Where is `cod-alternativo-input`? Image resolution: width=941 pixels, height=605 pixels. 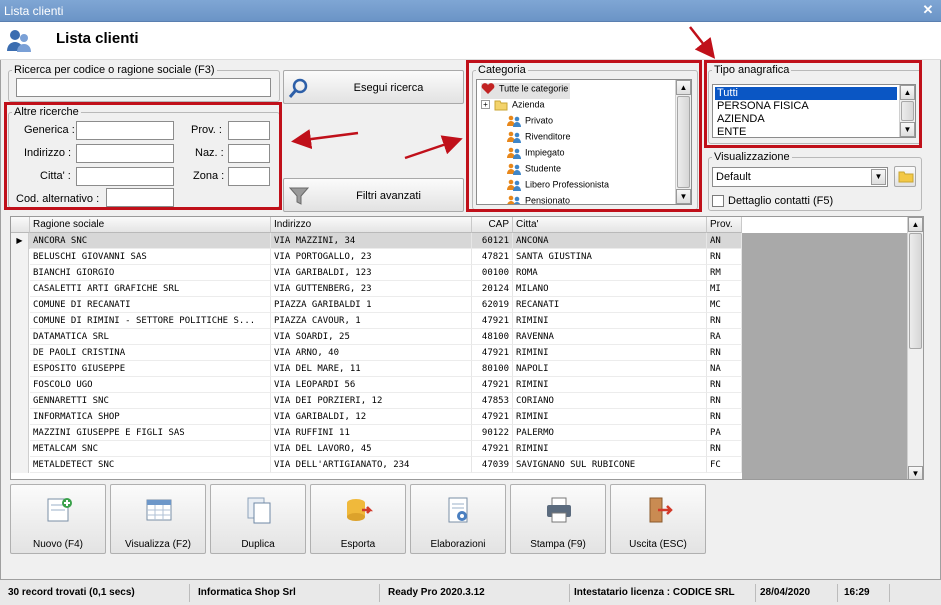 cod-alternativo-input is located at coordinates (140, 197).